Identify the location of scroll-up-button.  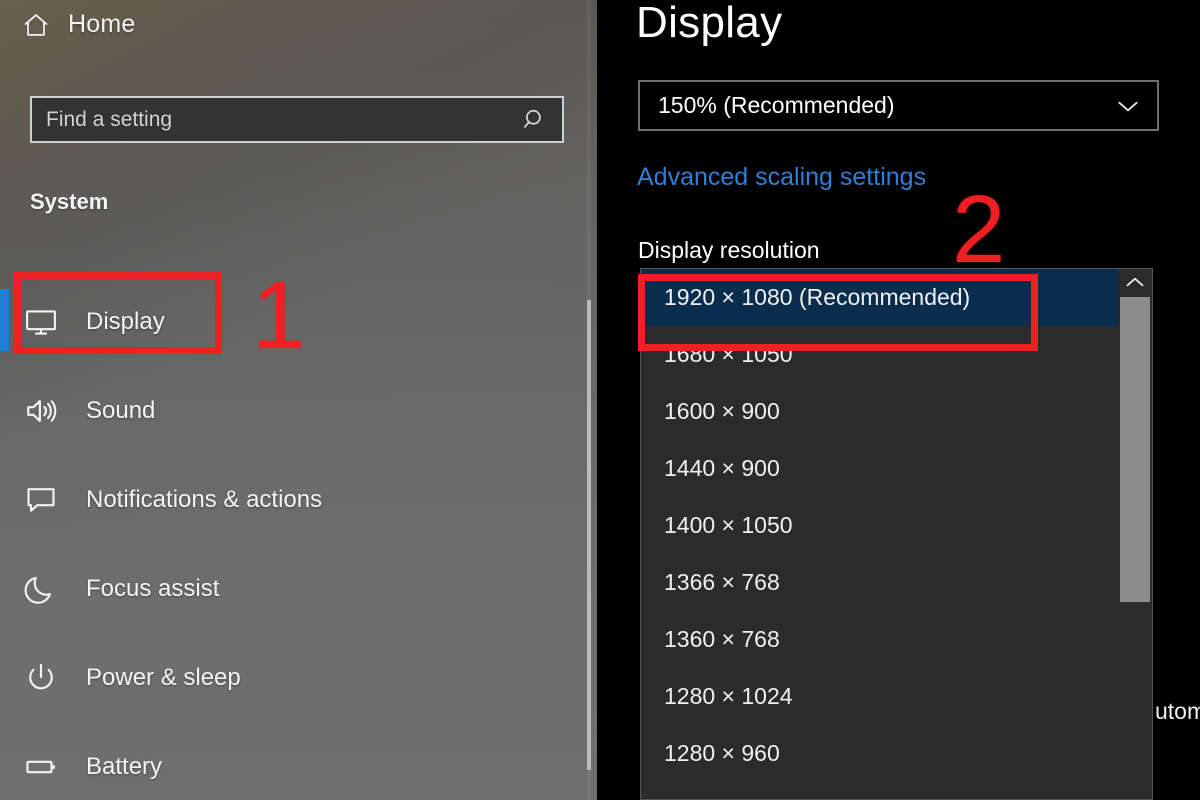
(1135, 282).